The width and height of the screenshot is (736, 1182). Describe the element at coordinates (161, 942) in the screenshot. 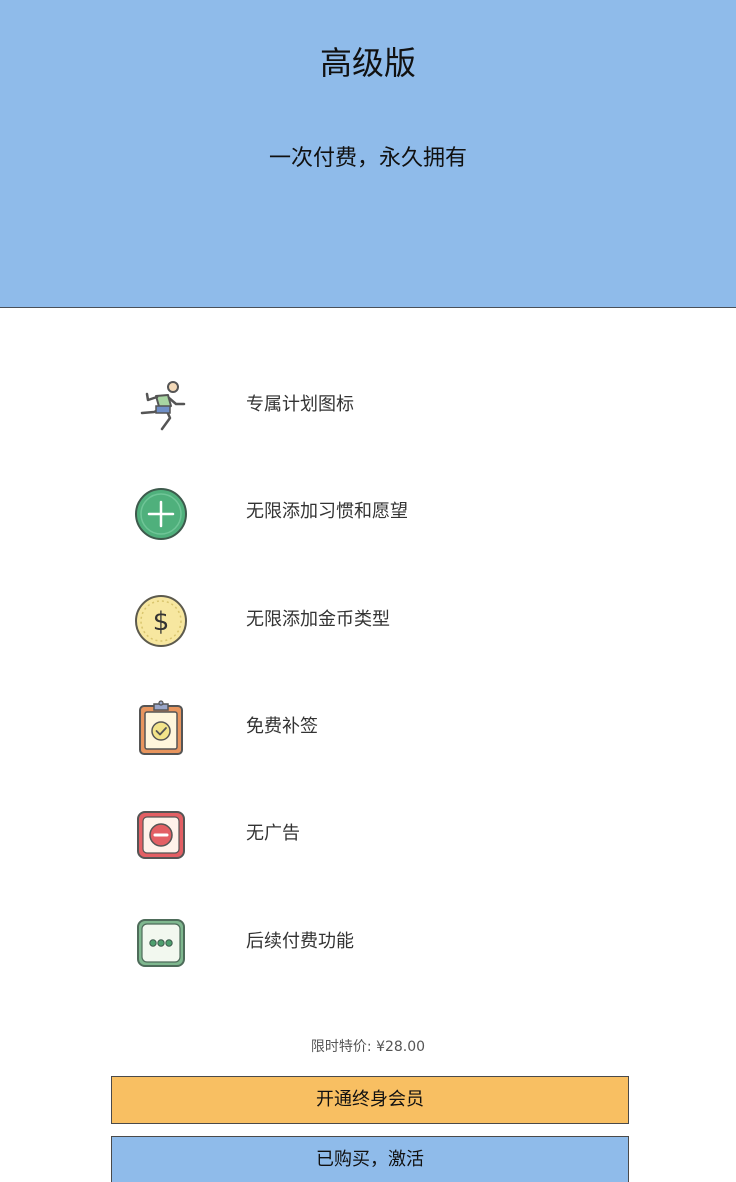

I see `more-dots-icon` at that location.